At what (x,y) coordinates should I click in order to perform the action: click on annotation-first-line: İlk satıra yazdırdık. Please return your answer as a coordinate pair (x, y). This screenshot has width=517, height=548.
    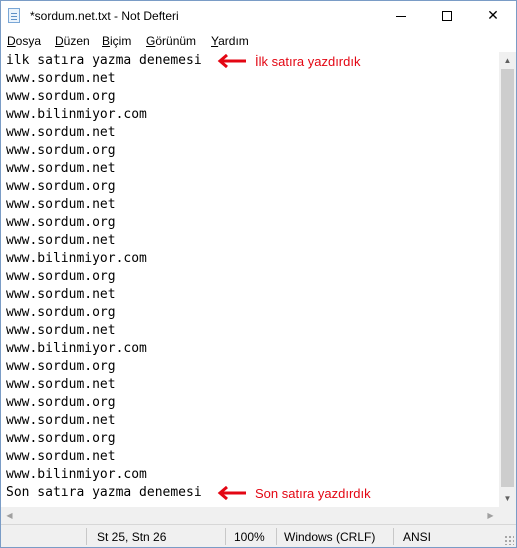
    Looking at the image, I should click on (288, 61).